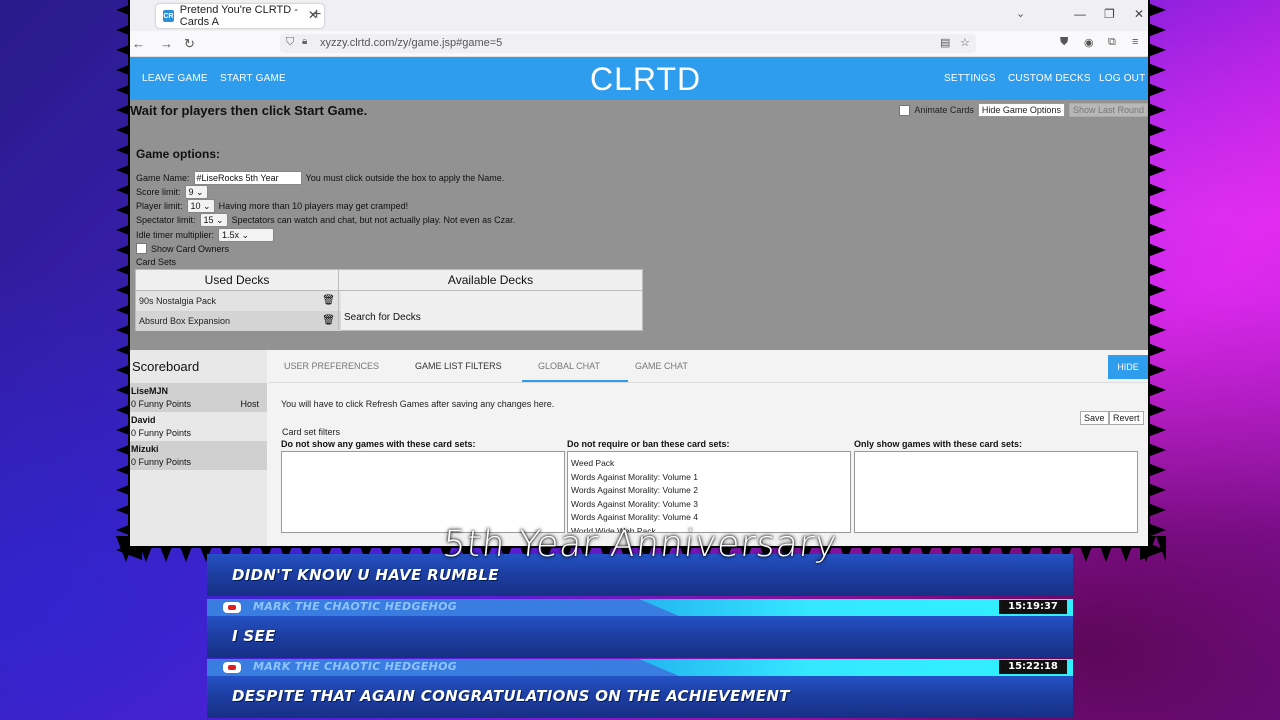 The image size is (1280, 720). Describe the element at coordinates (646, 79) in the screenshot. I see `brand-logo: CLRTD` at that location.